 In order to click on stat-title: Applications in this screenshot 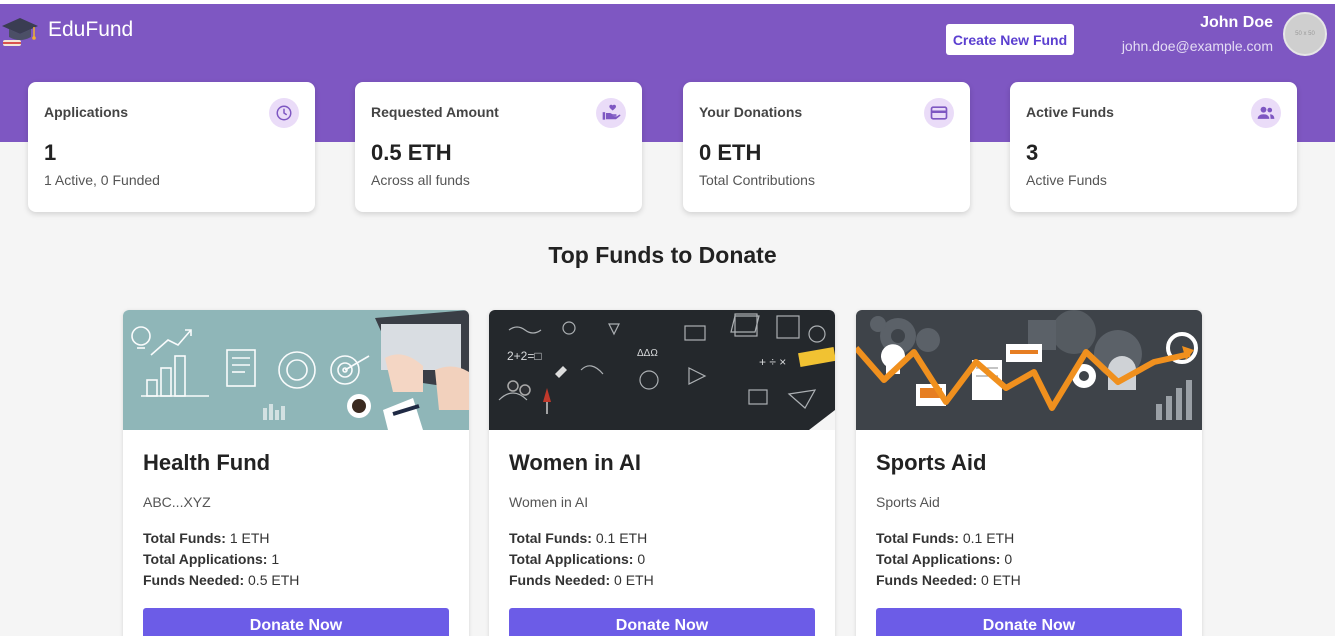, I will do `click(86, 112)`.